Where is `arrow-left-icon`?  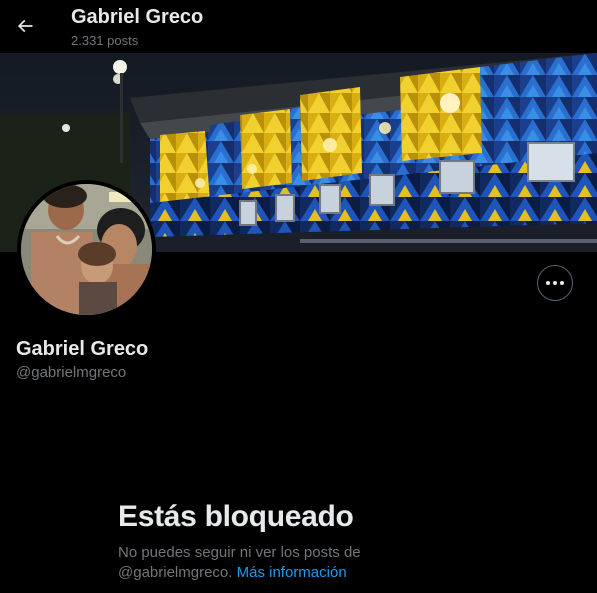 arrow-left-icon is located at coordinates (25, 26).